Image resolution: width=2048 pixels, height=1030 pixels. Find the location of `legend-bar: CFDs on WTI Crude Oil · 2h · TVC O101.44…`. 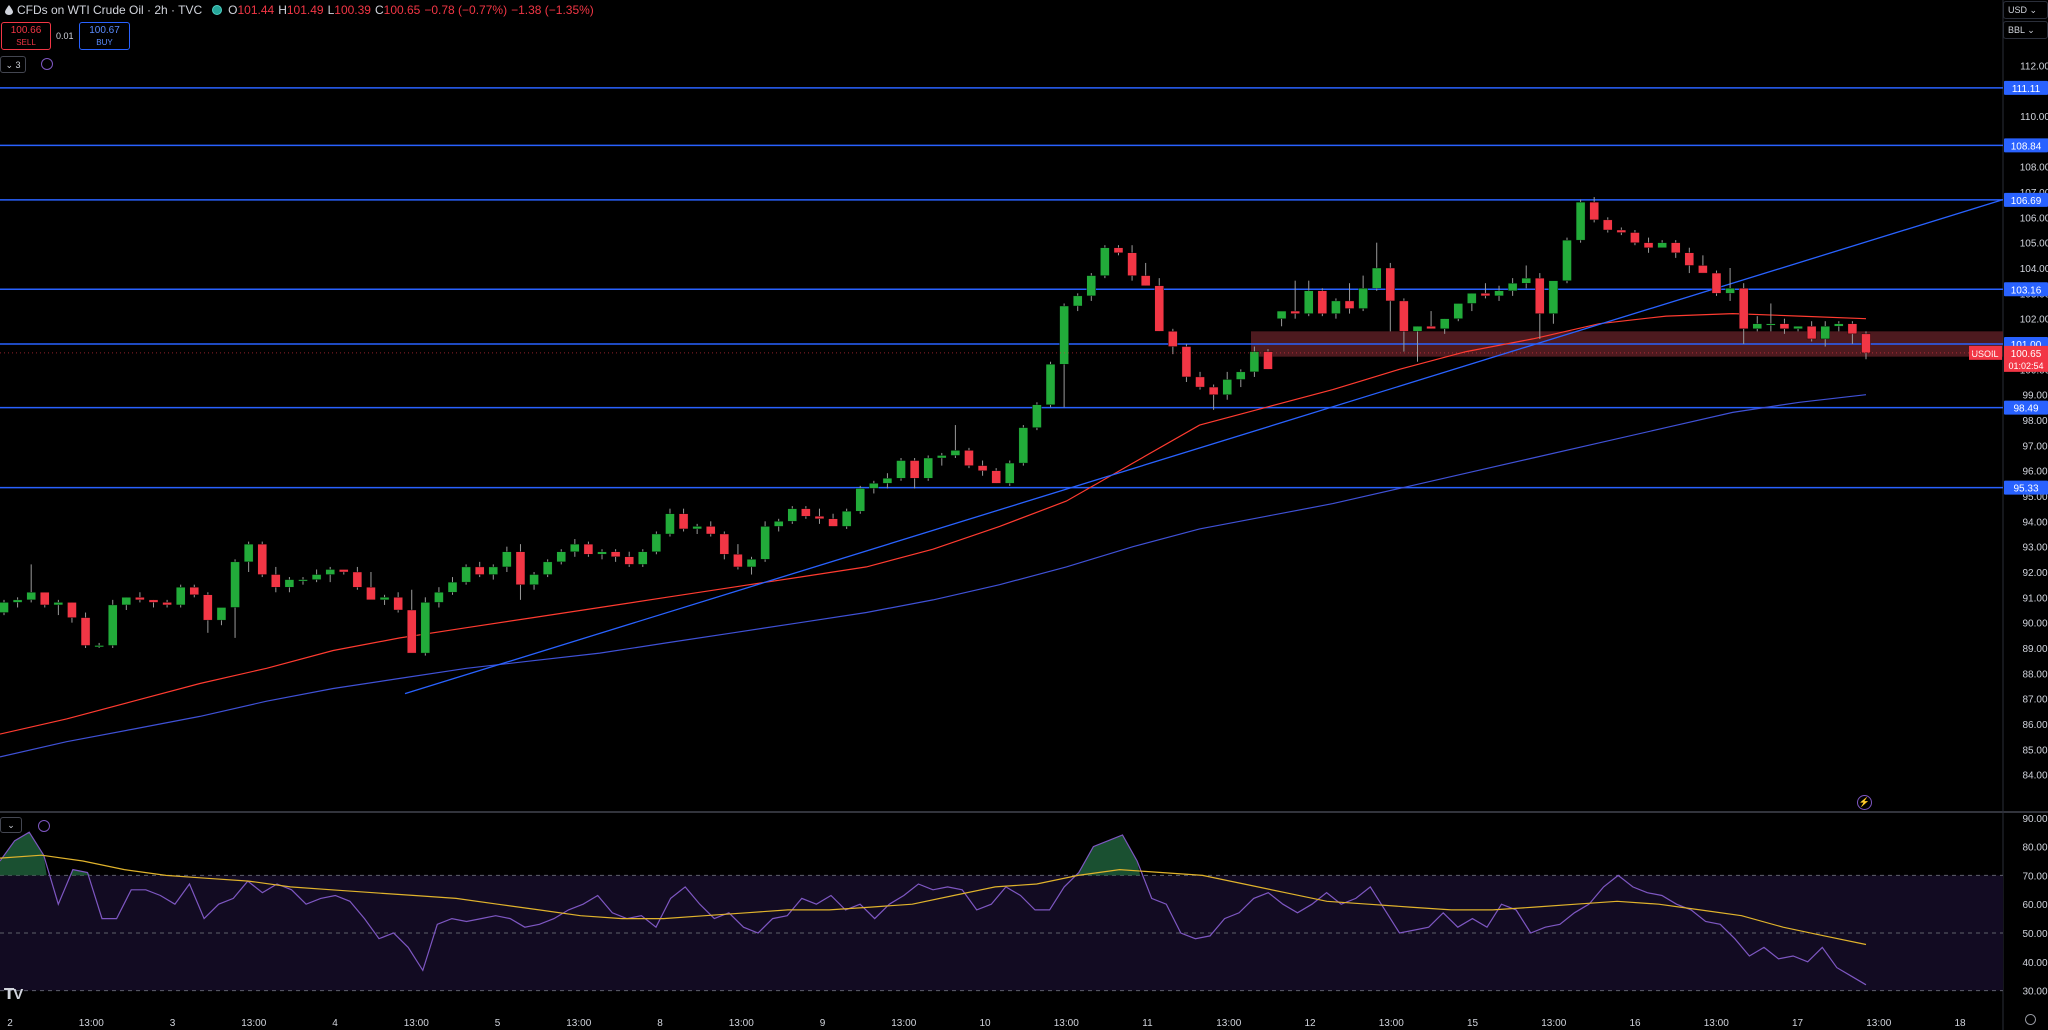

legend-bar: CFDs on WTI Crude Oil · 2h · TVC O101.44… is located at coordinates (299, 10).